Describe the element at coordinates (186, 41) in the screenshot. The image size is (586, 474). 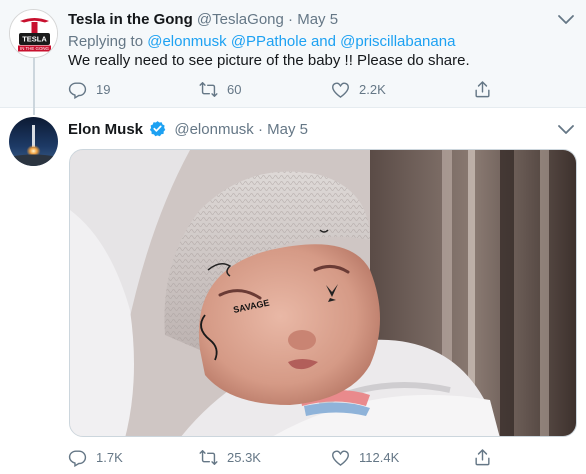
I see `mention-elonmusk: @elonmusk` at that location.